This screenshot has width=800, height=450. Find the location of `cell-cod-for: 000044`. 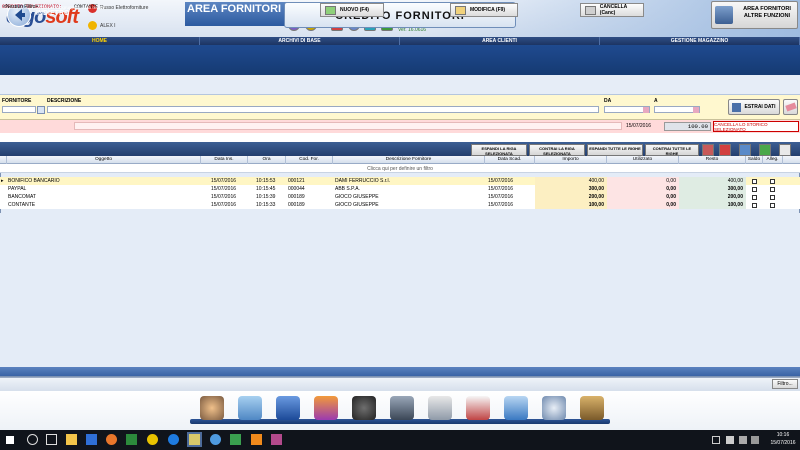

cell-cod-for: 000044 is located at coordinates (296, 189).